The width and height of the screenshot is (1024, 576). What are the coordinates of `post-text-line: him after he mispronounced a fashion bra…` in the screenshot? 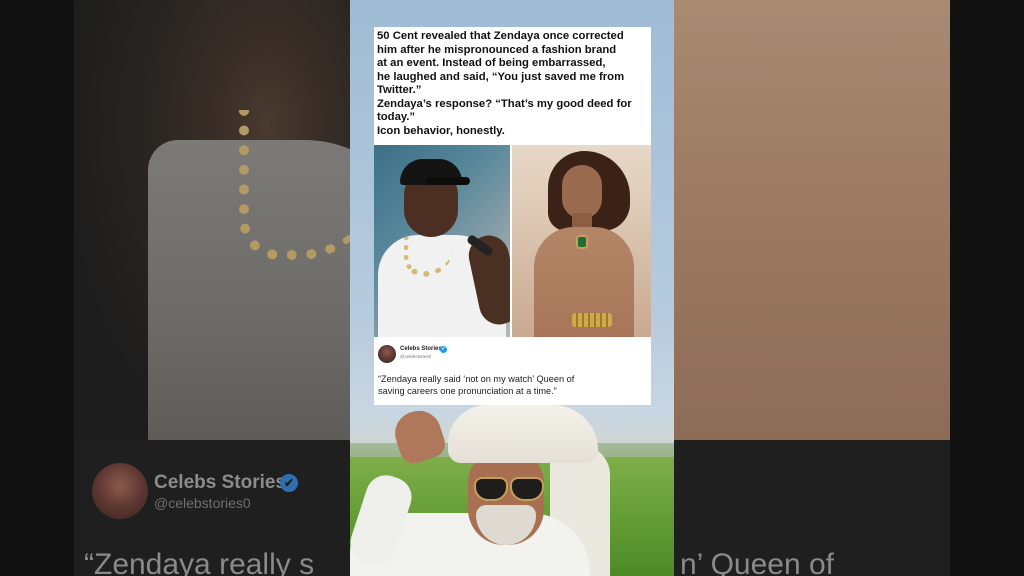 It's located at (497, 49).